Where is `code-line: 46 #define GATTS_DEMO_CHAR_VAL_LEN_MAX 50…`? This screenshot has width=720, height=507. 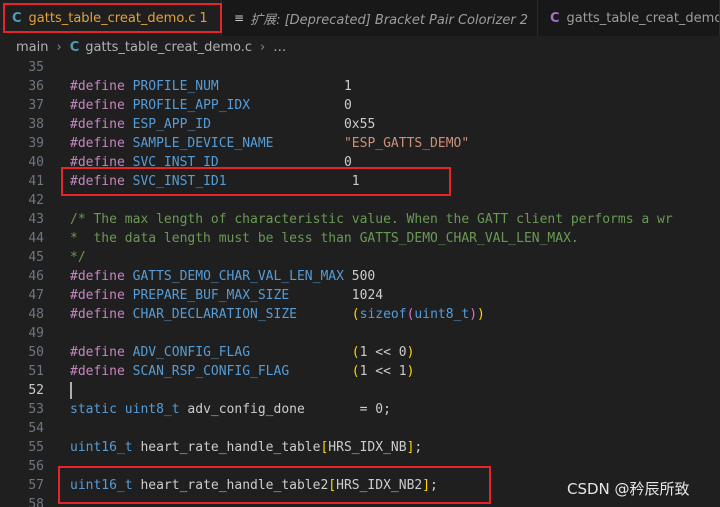
code-line: 46 #define GATTS_DEMO_CHAR_VAL_LEN_MAX 50… is located at coordinates (360, 276).